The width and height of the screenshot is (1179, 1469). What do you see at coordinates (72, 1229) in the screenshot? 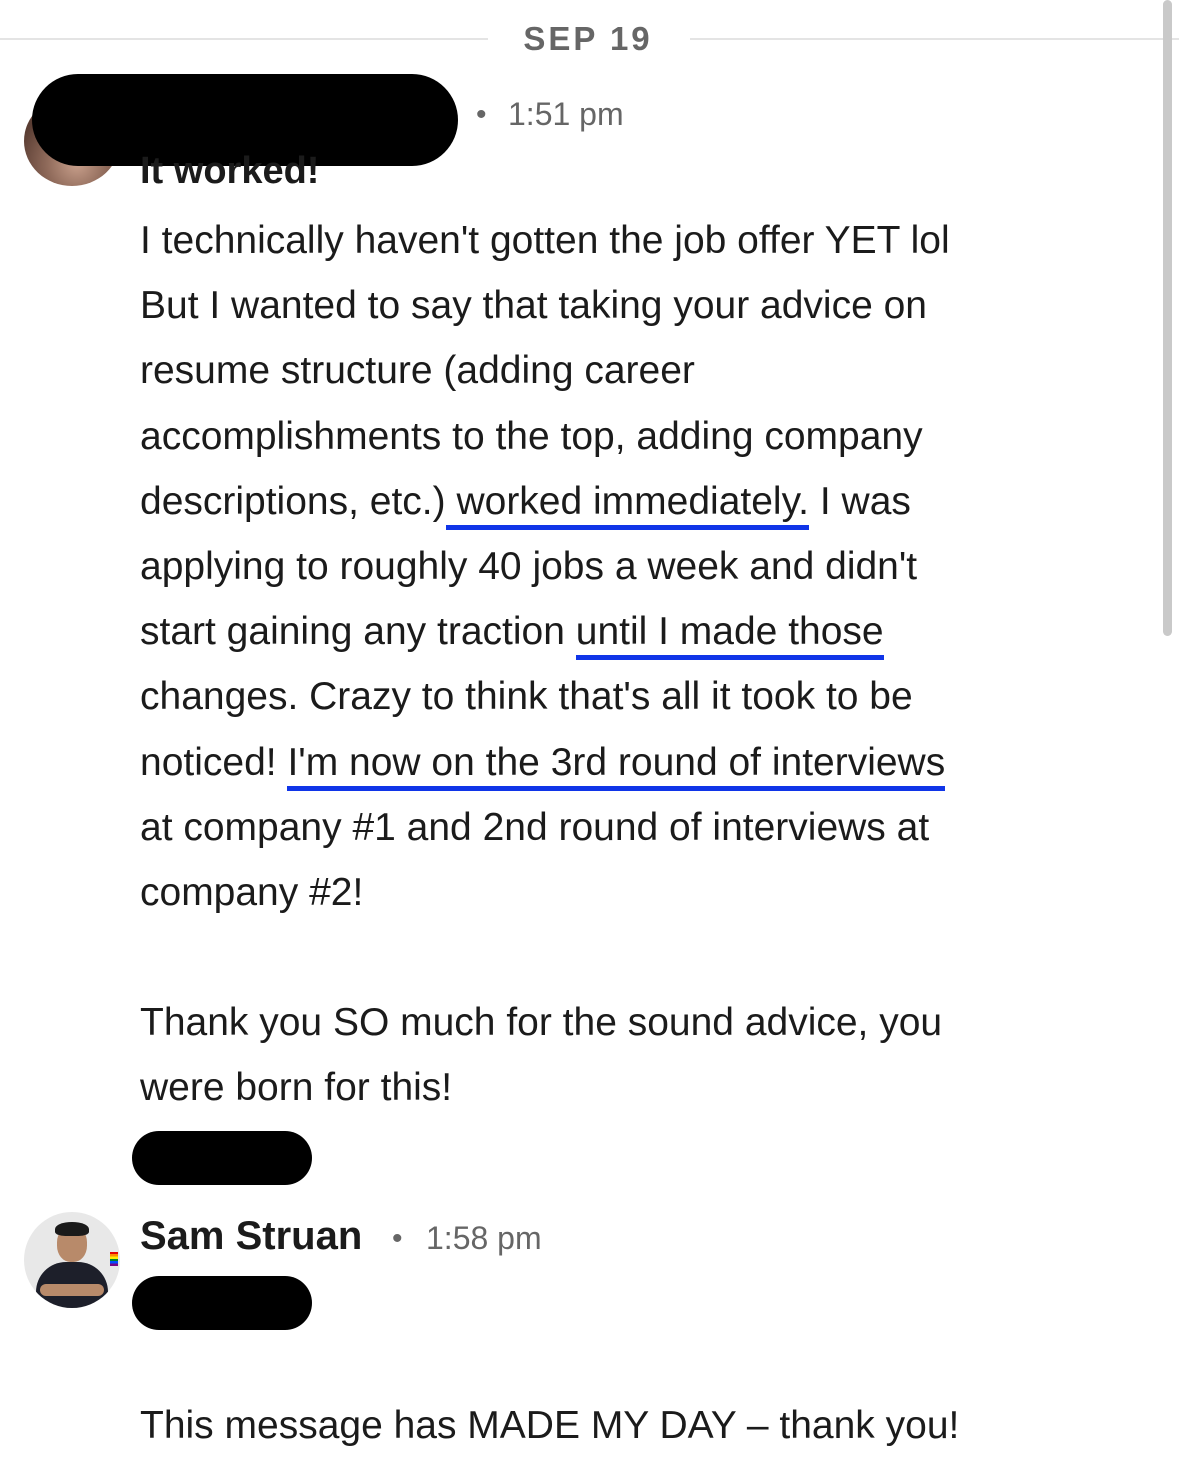
I see `avatar-hair` at bounding box center [72, 1229].